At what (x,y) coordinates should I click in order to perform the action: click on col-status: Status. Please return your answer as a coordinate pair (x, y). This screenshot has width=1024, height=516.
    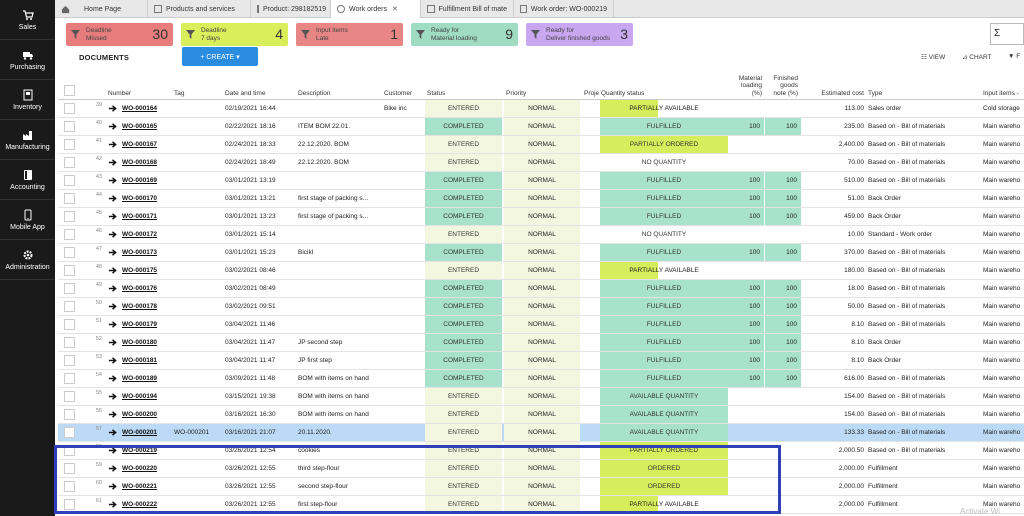
    Looking at the image, I should click on (436, 94).